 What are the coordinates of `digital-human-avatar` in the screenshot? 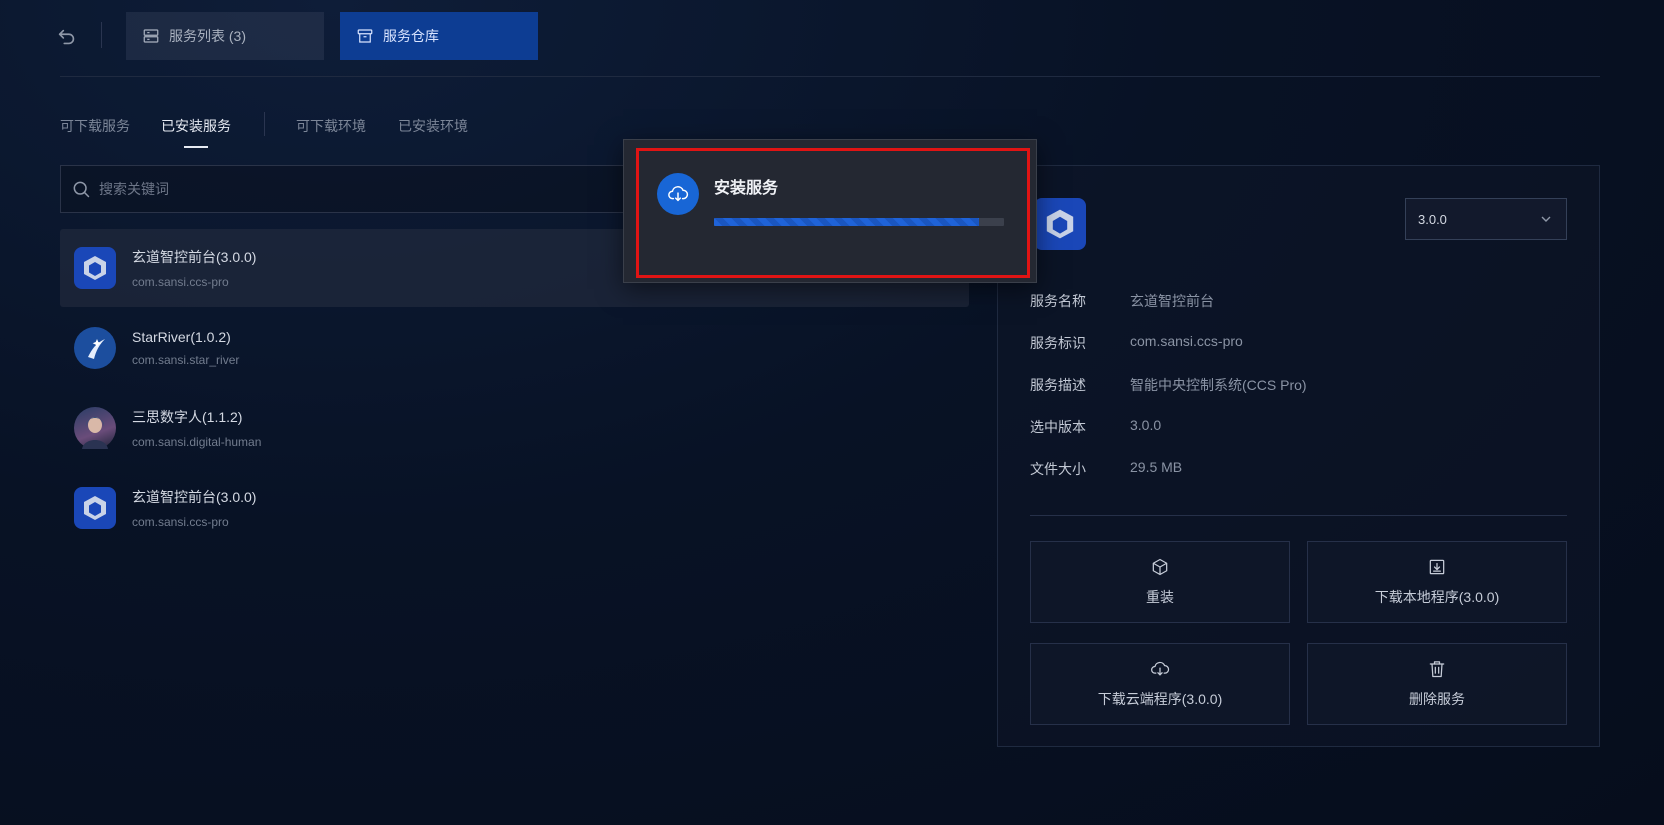 It's located at (95, 428).